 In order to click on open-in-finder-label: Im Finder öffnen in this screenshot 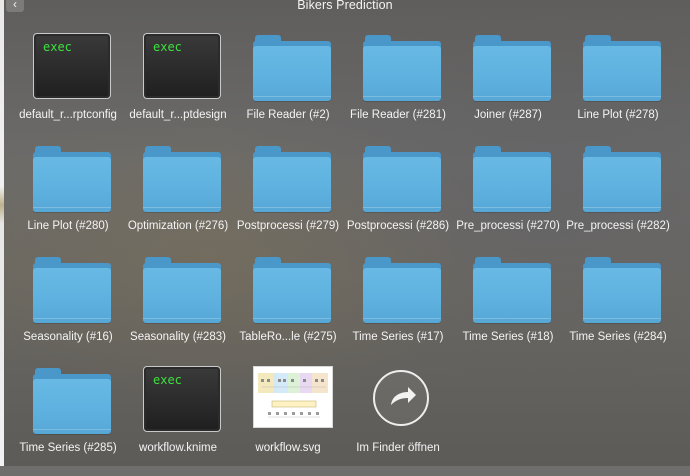, I will do `click(398, 448)`.